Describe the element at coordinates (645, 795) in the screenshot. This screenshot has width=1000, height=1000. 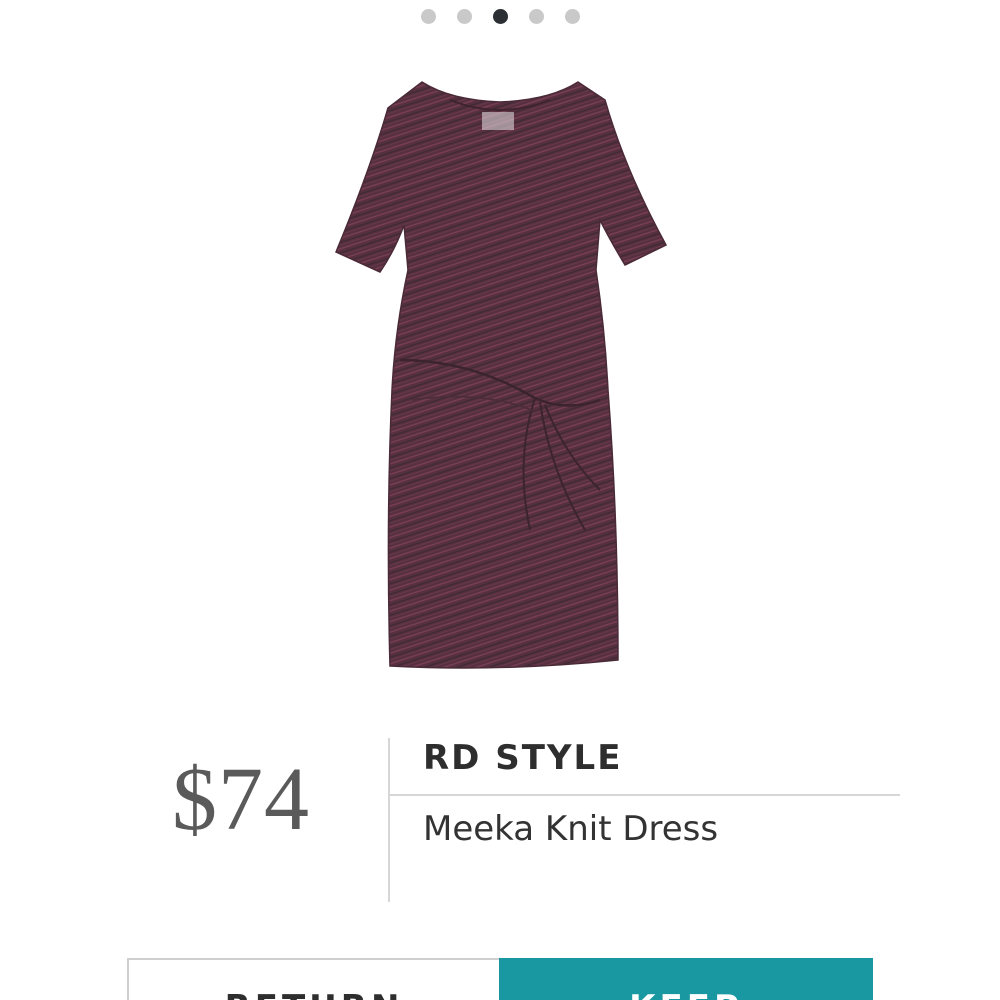
I see `horizontal-divider` at that location.